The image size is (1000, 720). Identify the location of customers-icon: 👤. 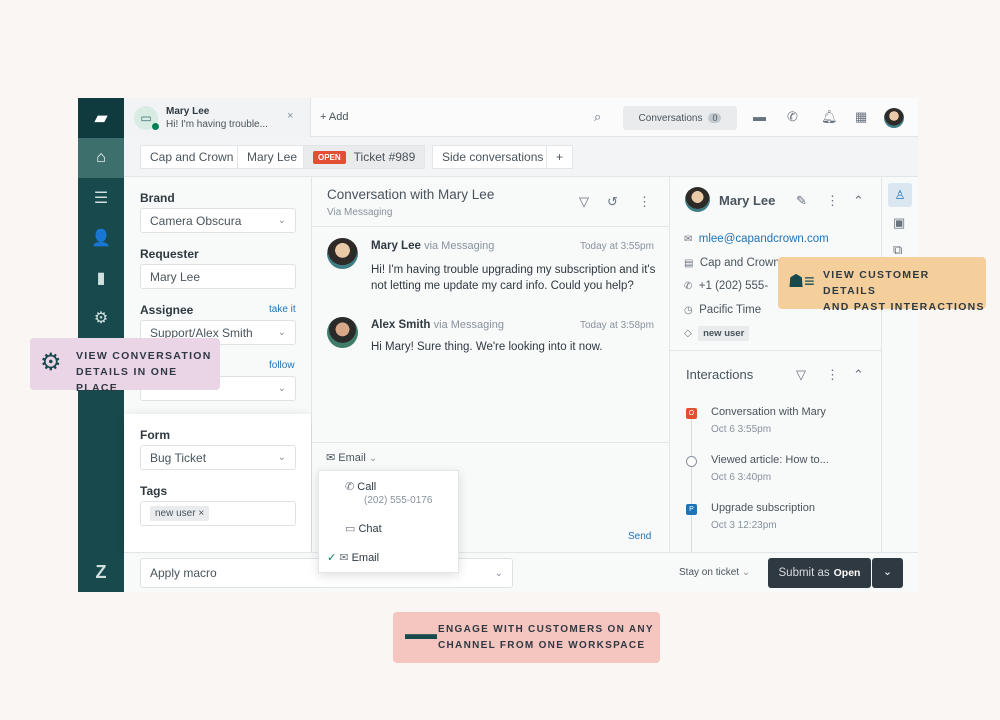
(101, 238).